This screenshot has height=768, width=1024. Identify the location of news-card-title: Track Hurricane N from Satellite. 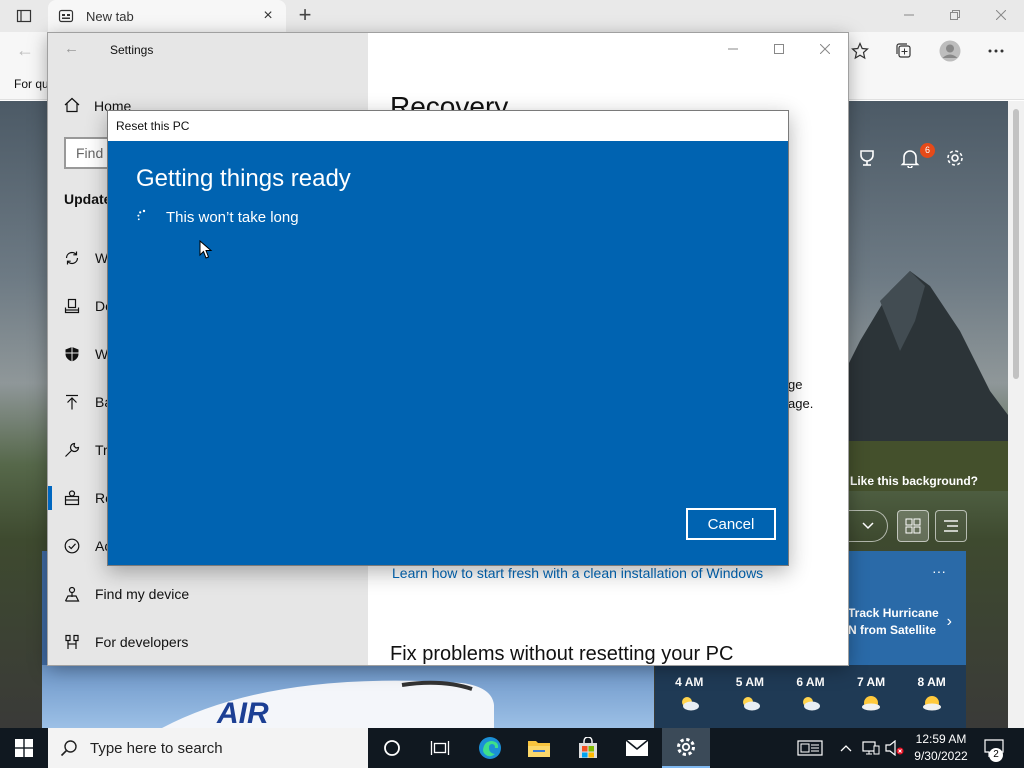
(893, 622).